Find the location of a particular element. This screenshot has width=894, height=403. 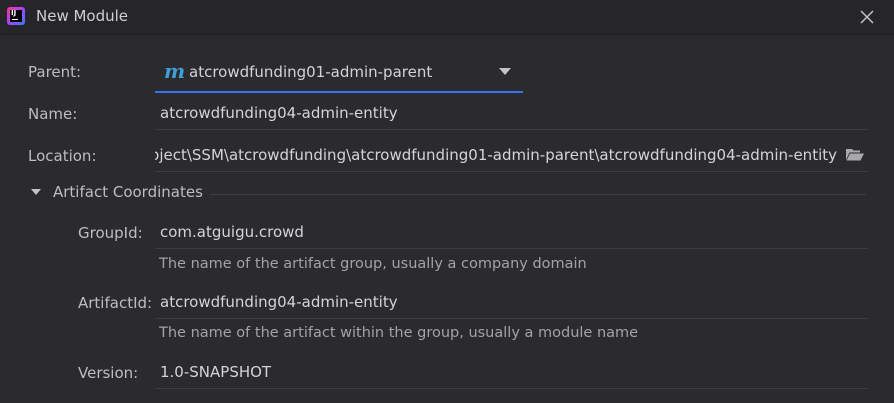

chevron-down-icon is located at coordinates (505, 71).